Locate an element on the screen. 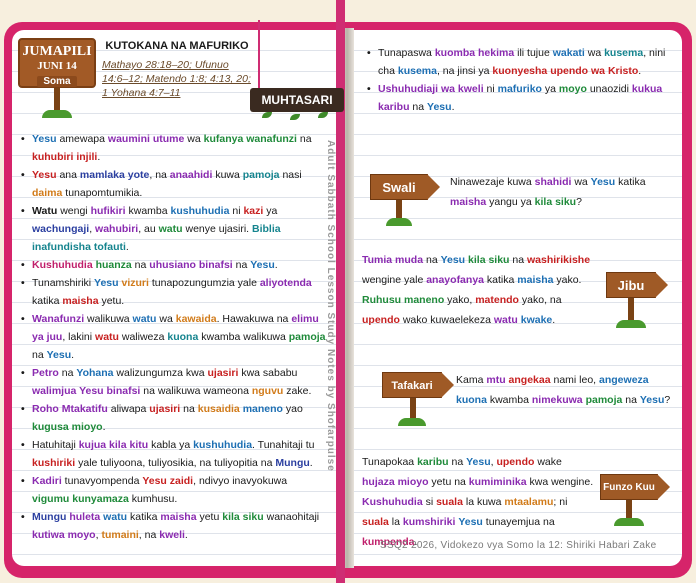 This screenshot has height=583, width=696. highlighted-term: shahidi is located at coordinates (553, 182).